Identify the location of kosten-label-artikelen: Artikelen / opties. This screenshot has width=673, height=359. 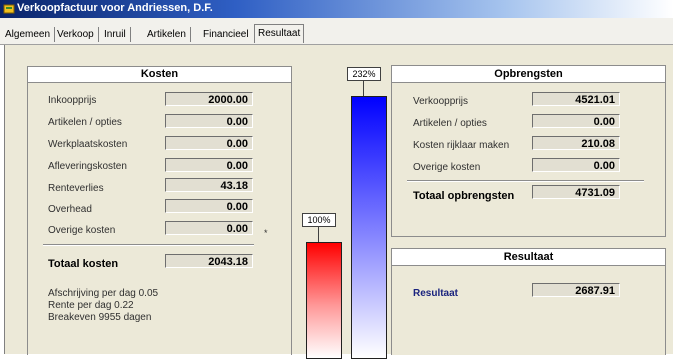
(85, 122).